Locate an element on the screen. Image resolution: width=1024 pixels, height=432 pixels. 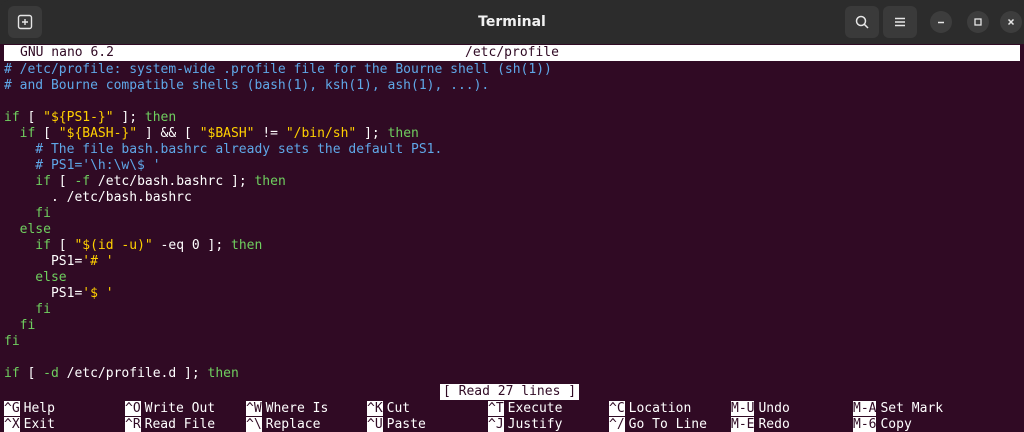
shortcut-key: ^C is located at coordinates (617, 408).